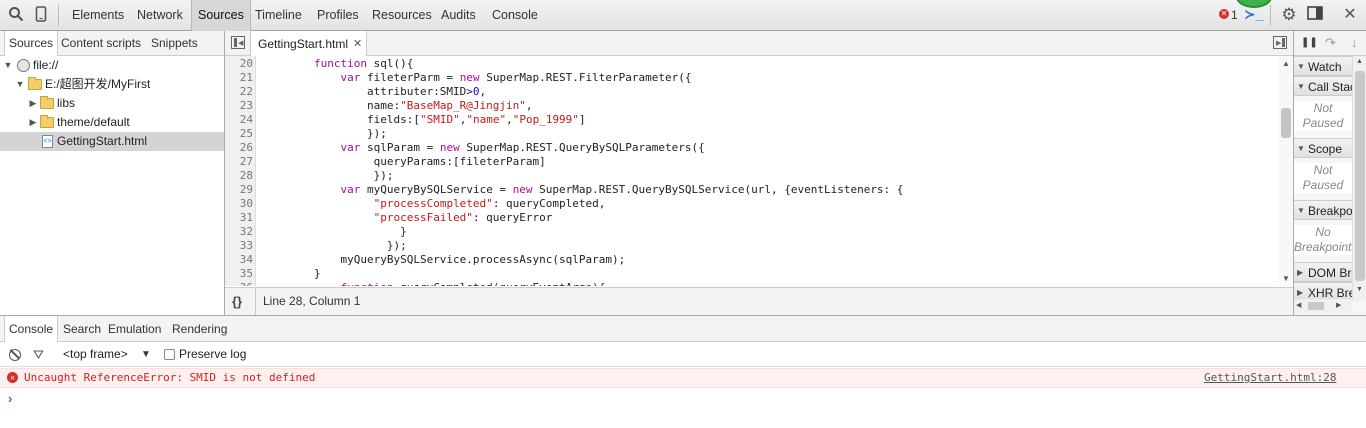  I want to click on tree-item-theme-default: ▶ theme/default, so click(112, 122).